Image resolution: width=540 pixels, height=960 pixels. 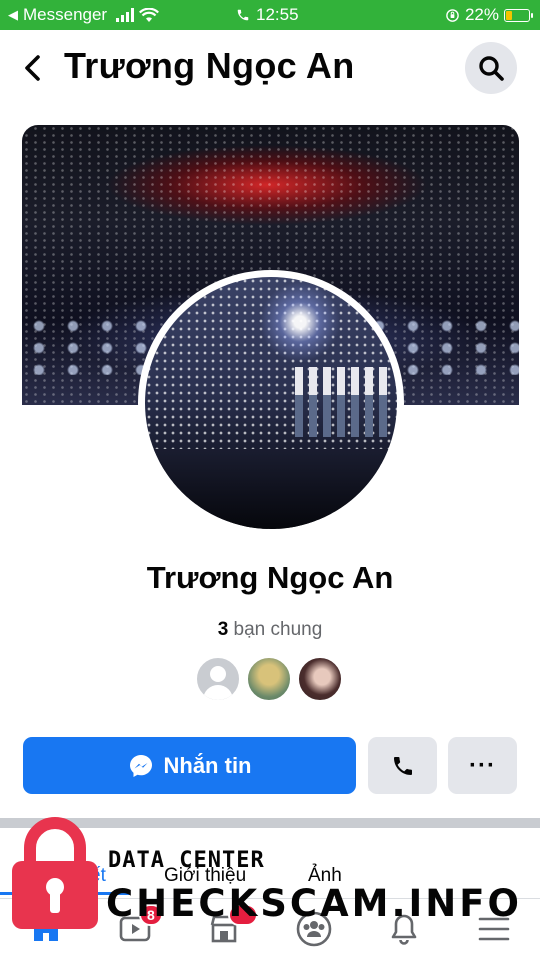 I want to click on mutual-friends-text: 3 bạn chung, so click(x=270, y=630).